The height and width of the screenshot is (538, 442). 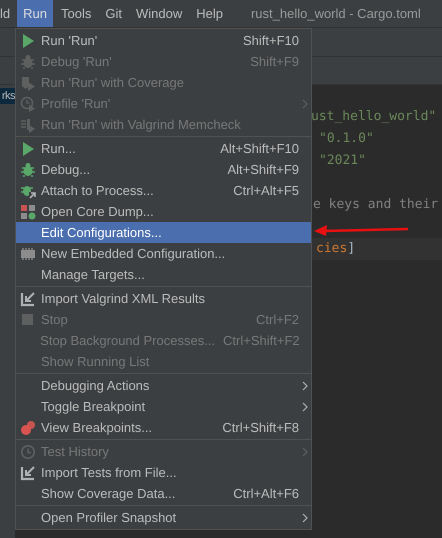 What do you see at coordinates (332, 249) in the screenshot?
I see `code-text: cies` at bounding box center [332, 249].